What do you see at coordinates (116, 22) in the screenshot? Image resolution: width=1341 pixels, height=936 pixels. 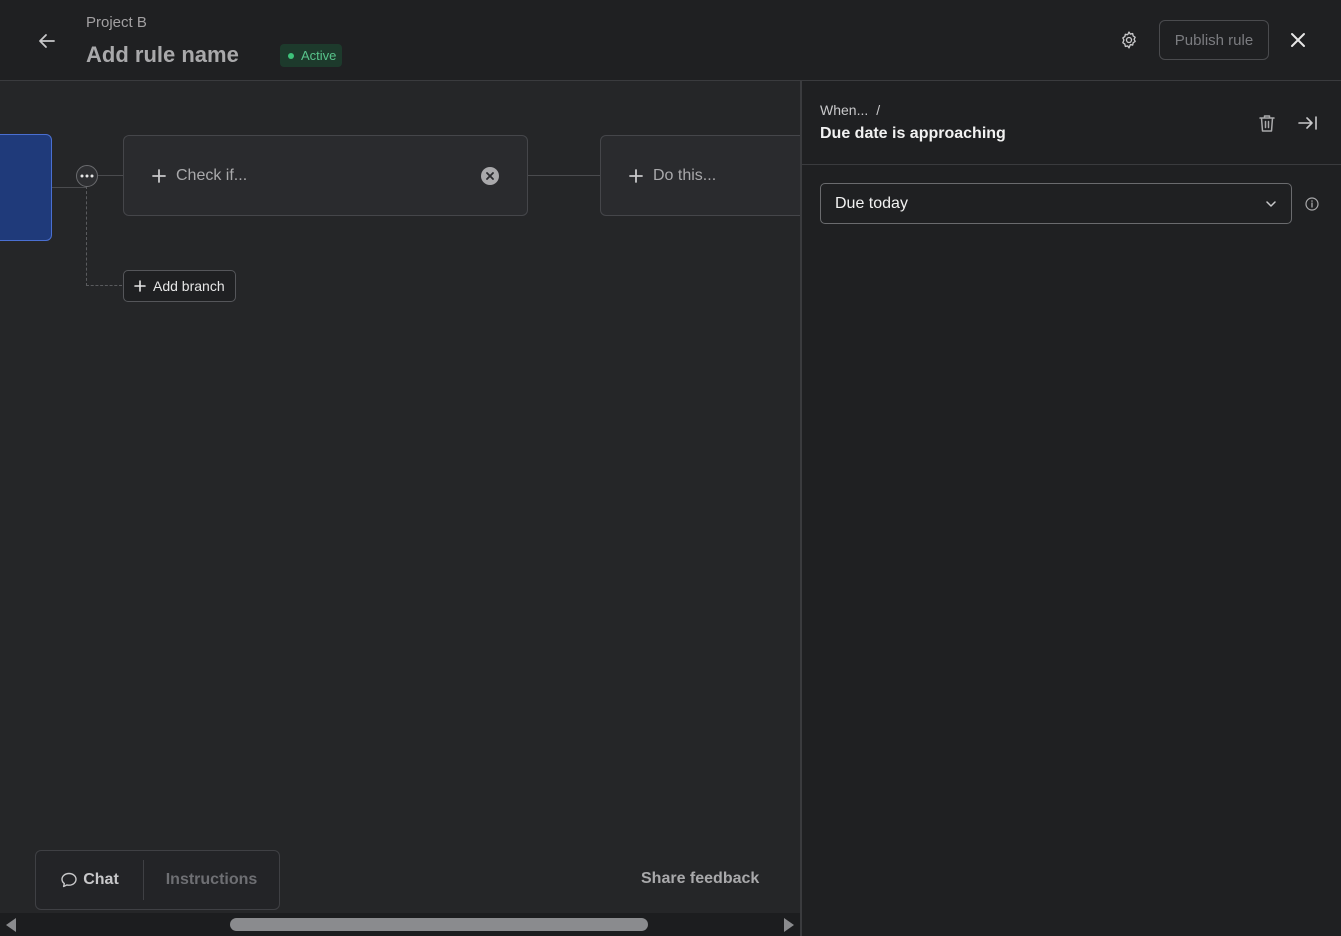 I see `project-name: Project B` at bounding box center [116, 22].